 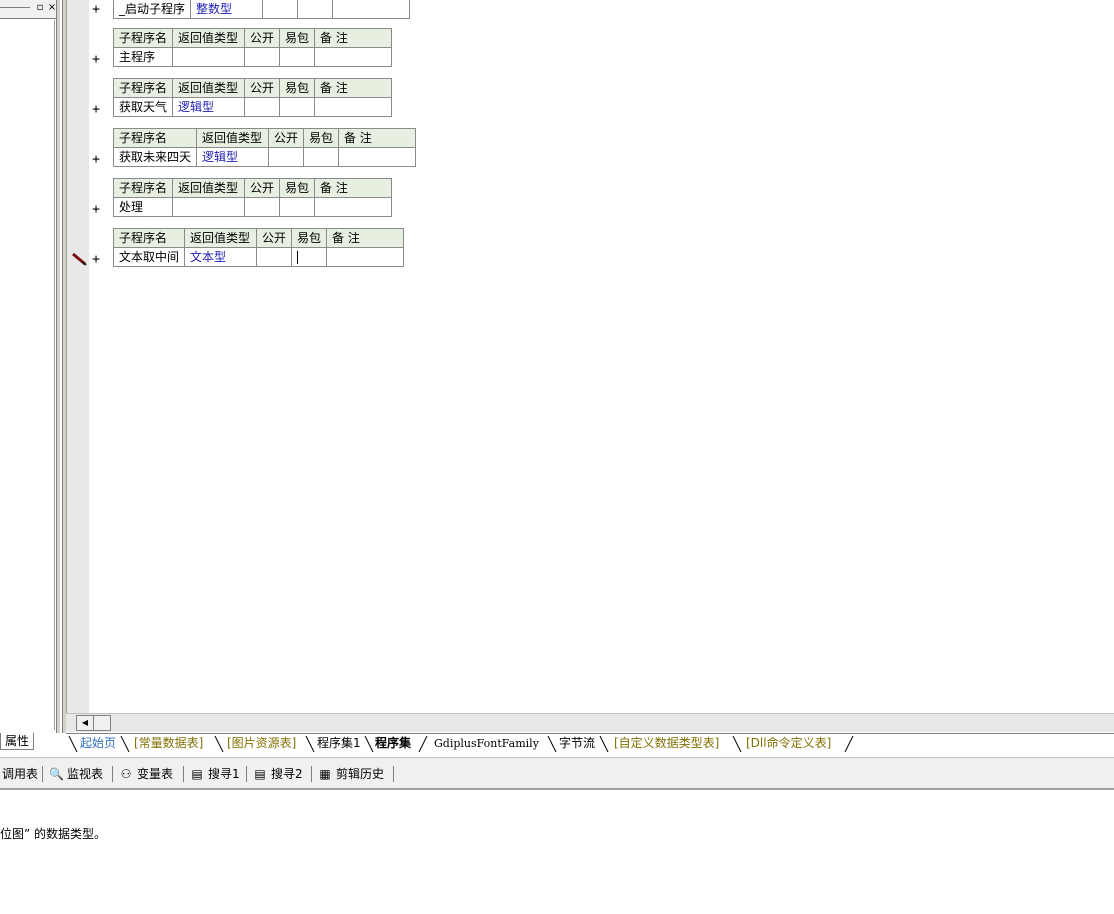 What do you see at coordinates (85, 723) in the screenshot?
I see `scroll-left-icon: ◀` at bounding box center [85, 723].